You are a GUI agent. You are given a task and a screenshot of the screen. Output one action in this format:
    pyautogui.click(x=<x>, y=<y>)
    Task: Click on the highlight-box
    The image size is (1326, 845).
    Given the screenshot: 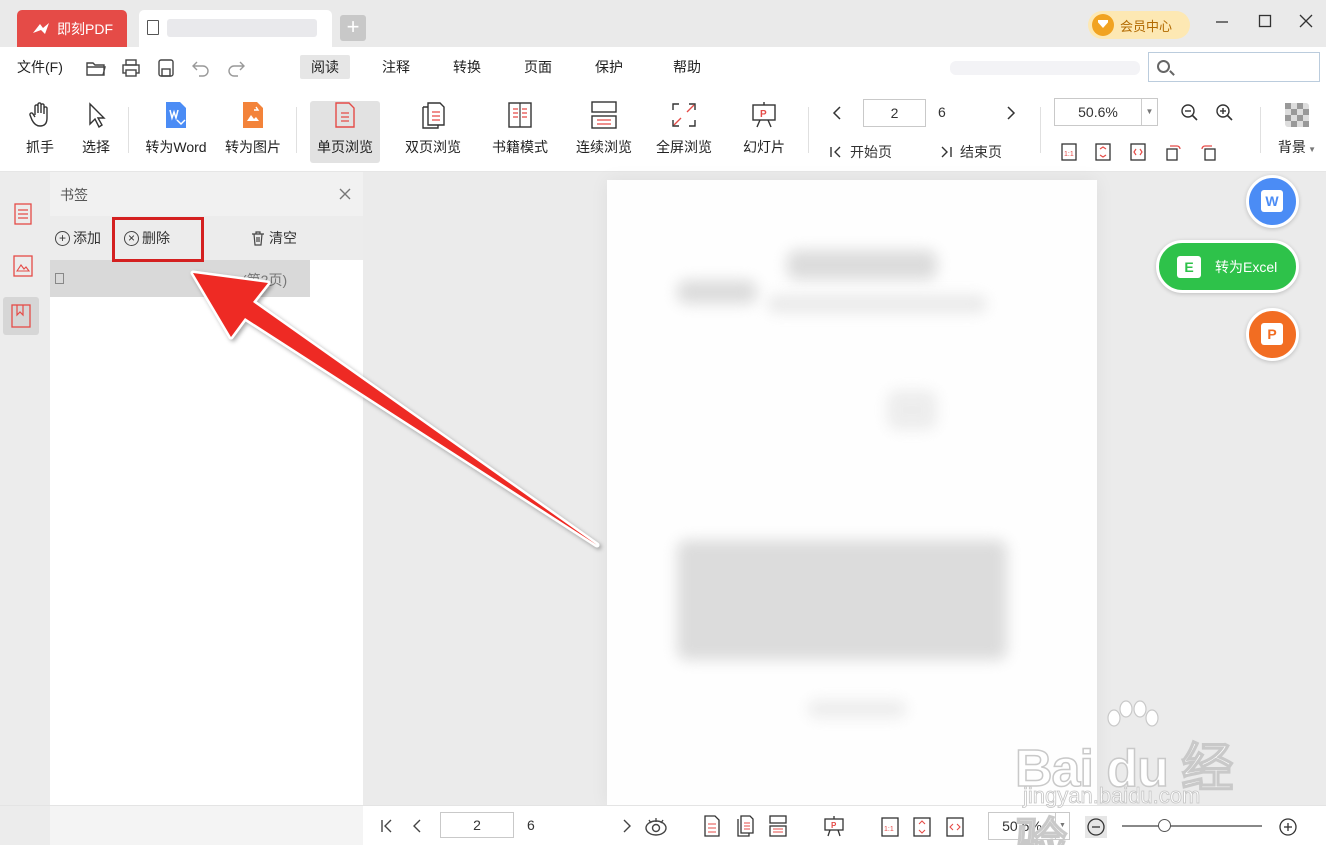 What is the action you would take?
    pyautogui.click(x=158, y=239)
    